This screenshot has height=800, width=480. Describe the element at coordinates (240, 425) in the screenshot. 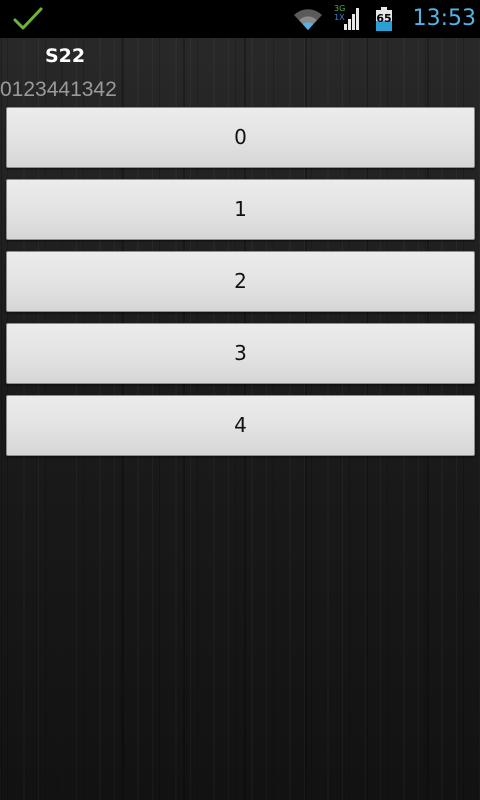

I see `option-button-4: 4` at that location.